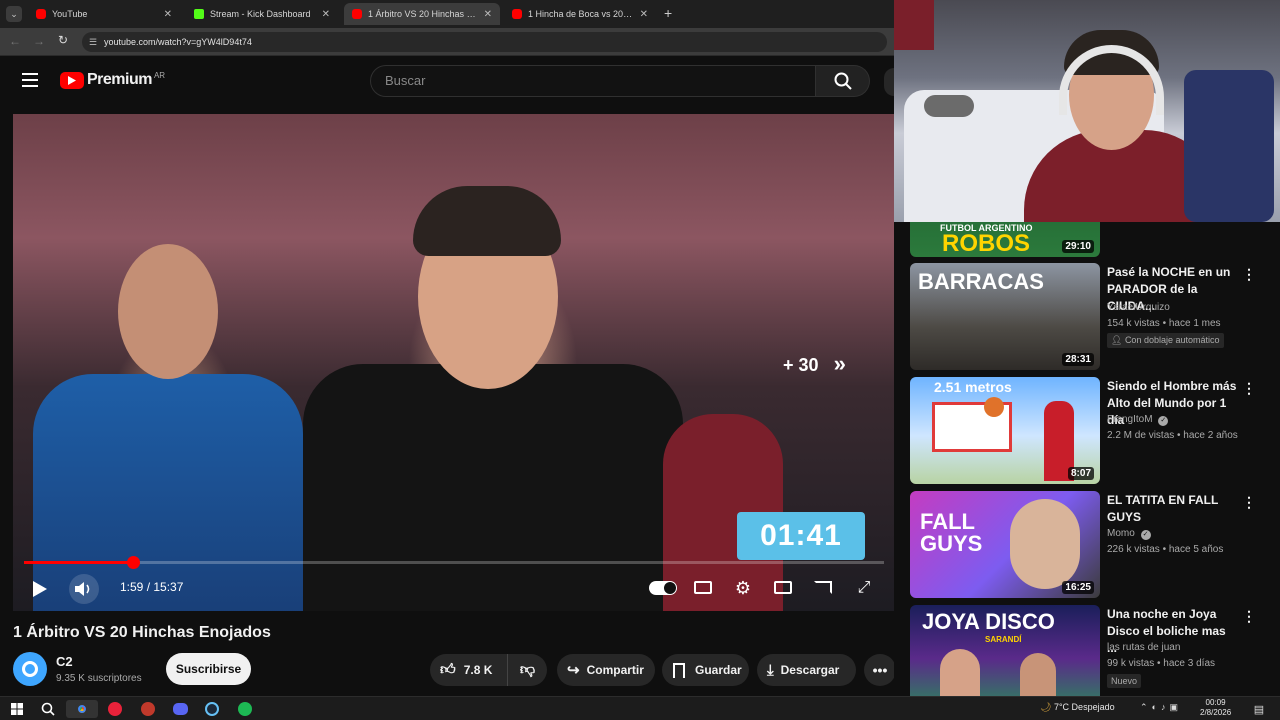 This screenshot has height=720, width=1280. I want to click on miniplayer-icon, so click(783, 587).